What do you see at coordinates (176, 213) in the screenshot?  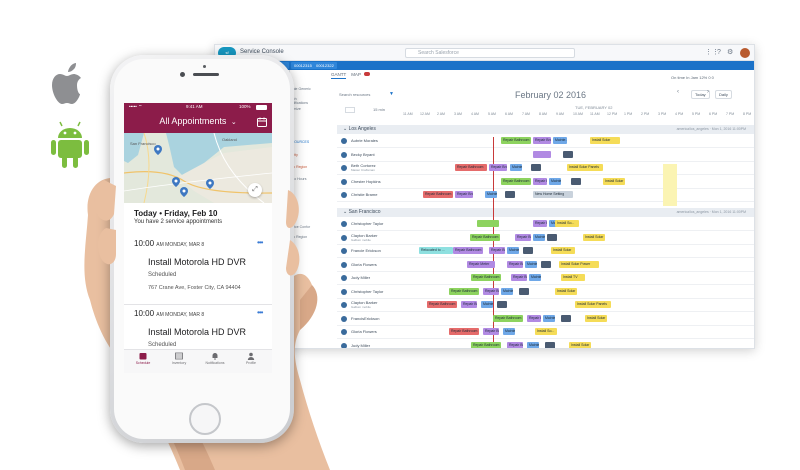 I see `date-heading: Today • Friday, Feb 10` at bounding box center [176, 213].